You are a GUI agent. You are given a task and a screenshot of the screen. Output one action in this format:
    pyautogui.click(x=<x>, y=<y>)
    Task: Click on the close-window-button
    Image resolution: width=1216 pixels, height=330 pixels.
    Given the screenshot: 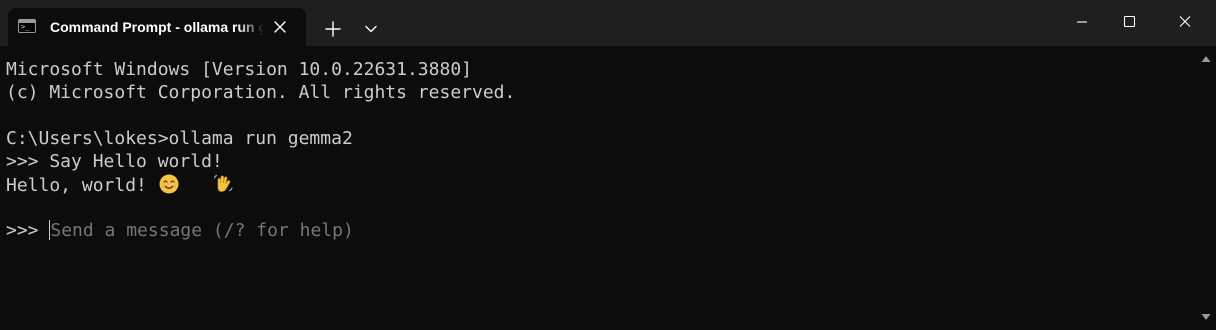 What is the action you would take?
    pyautogui.click(x=1186, y=22)
    